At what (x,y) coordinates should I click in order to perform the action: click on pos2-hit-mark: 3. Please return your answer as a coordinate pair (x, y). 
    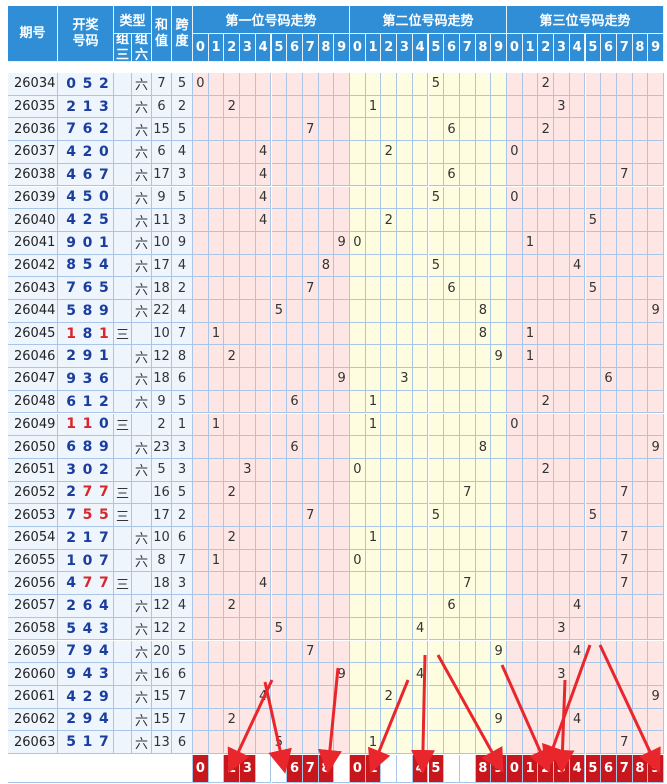
    Looking at the image, I should click on (405, 379).